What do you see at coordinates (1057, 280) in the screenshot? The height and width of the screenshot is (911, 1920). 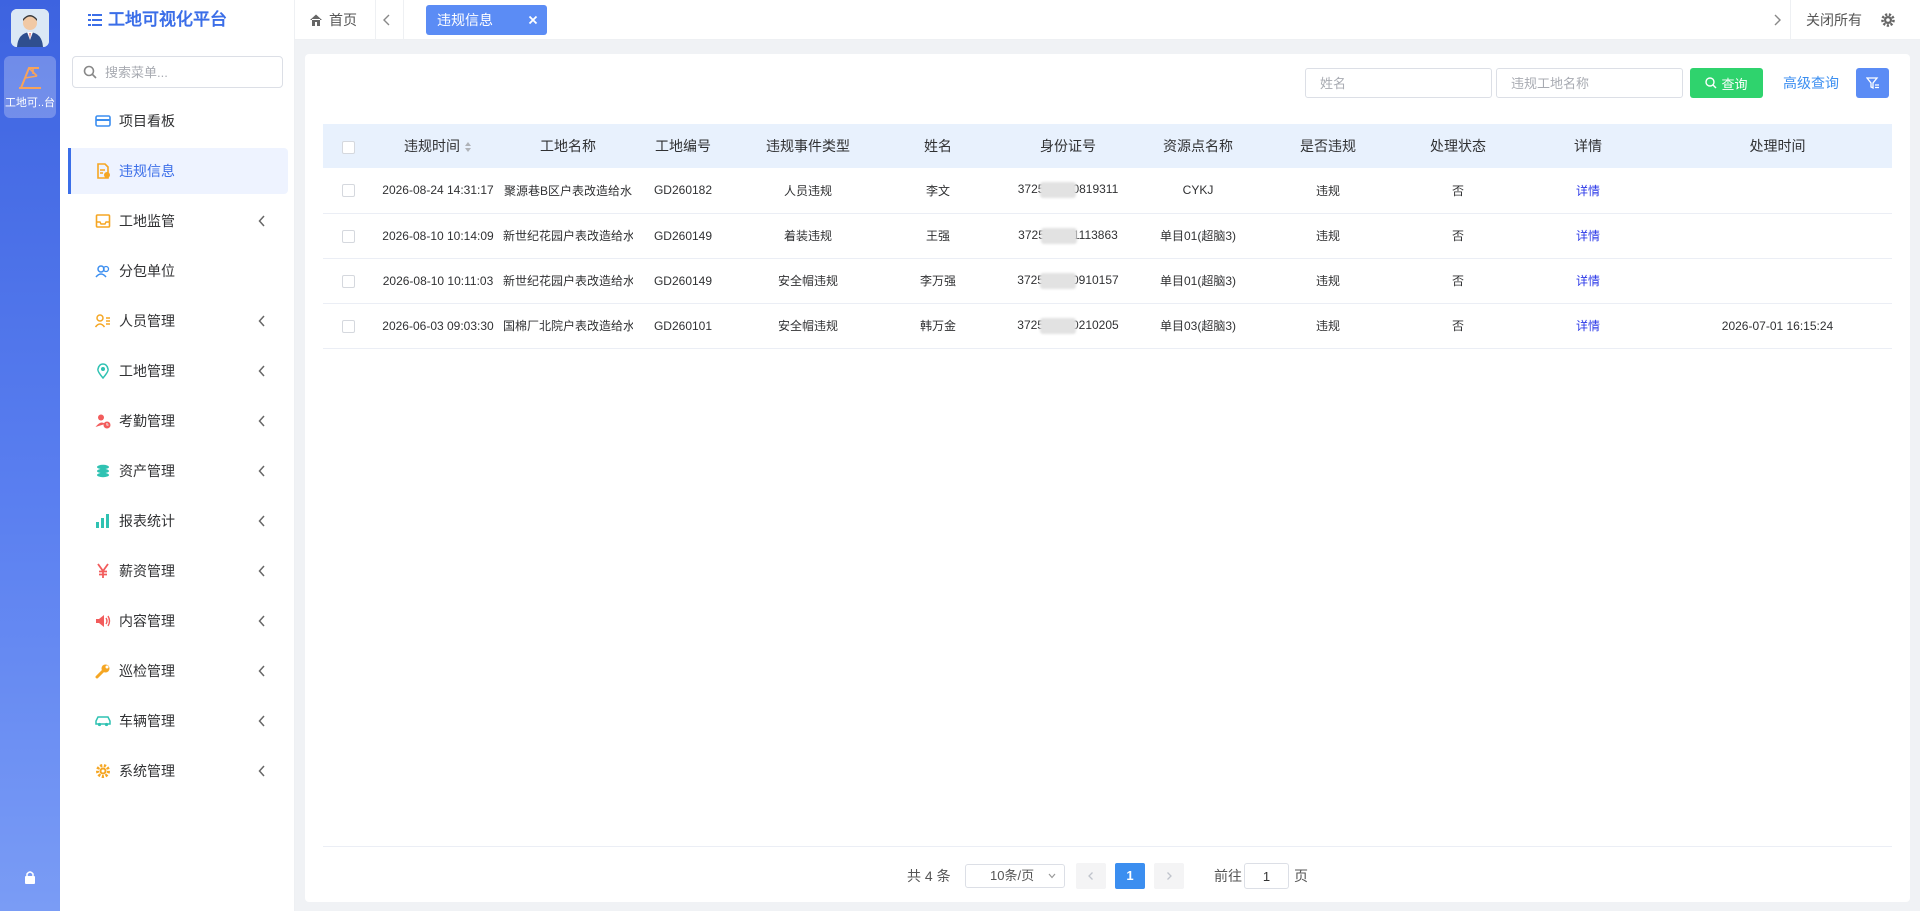 I see `masked-region` at bounding box center [1057, 280].